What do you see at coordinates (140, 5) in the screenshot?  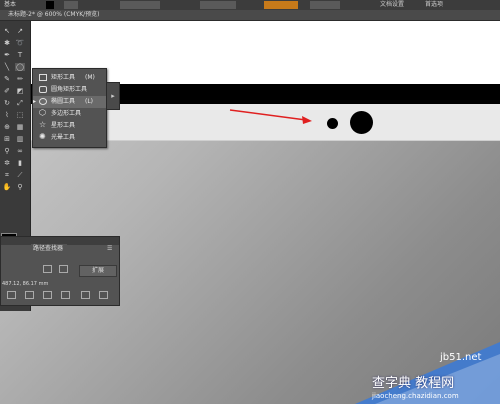 I see `style-dropdown` at bounding box center [140, 5].